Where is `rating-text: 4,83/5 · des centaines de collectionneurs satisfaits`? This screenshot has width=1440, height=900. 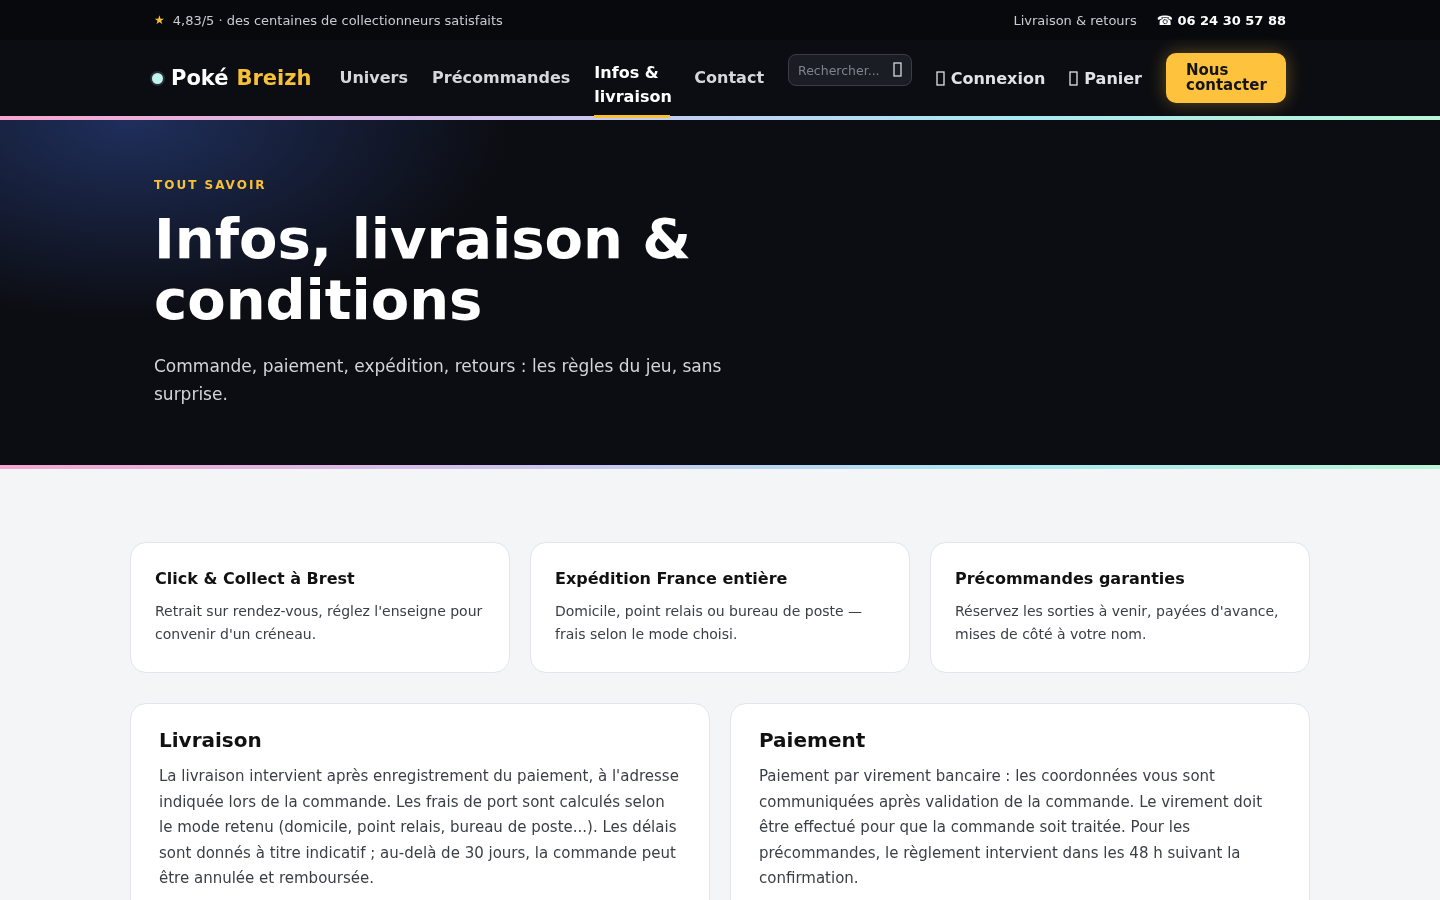
rating-text: 4,83/5 · des centaines de collectionneurs satisfaits is located at coordinates (337, 20).